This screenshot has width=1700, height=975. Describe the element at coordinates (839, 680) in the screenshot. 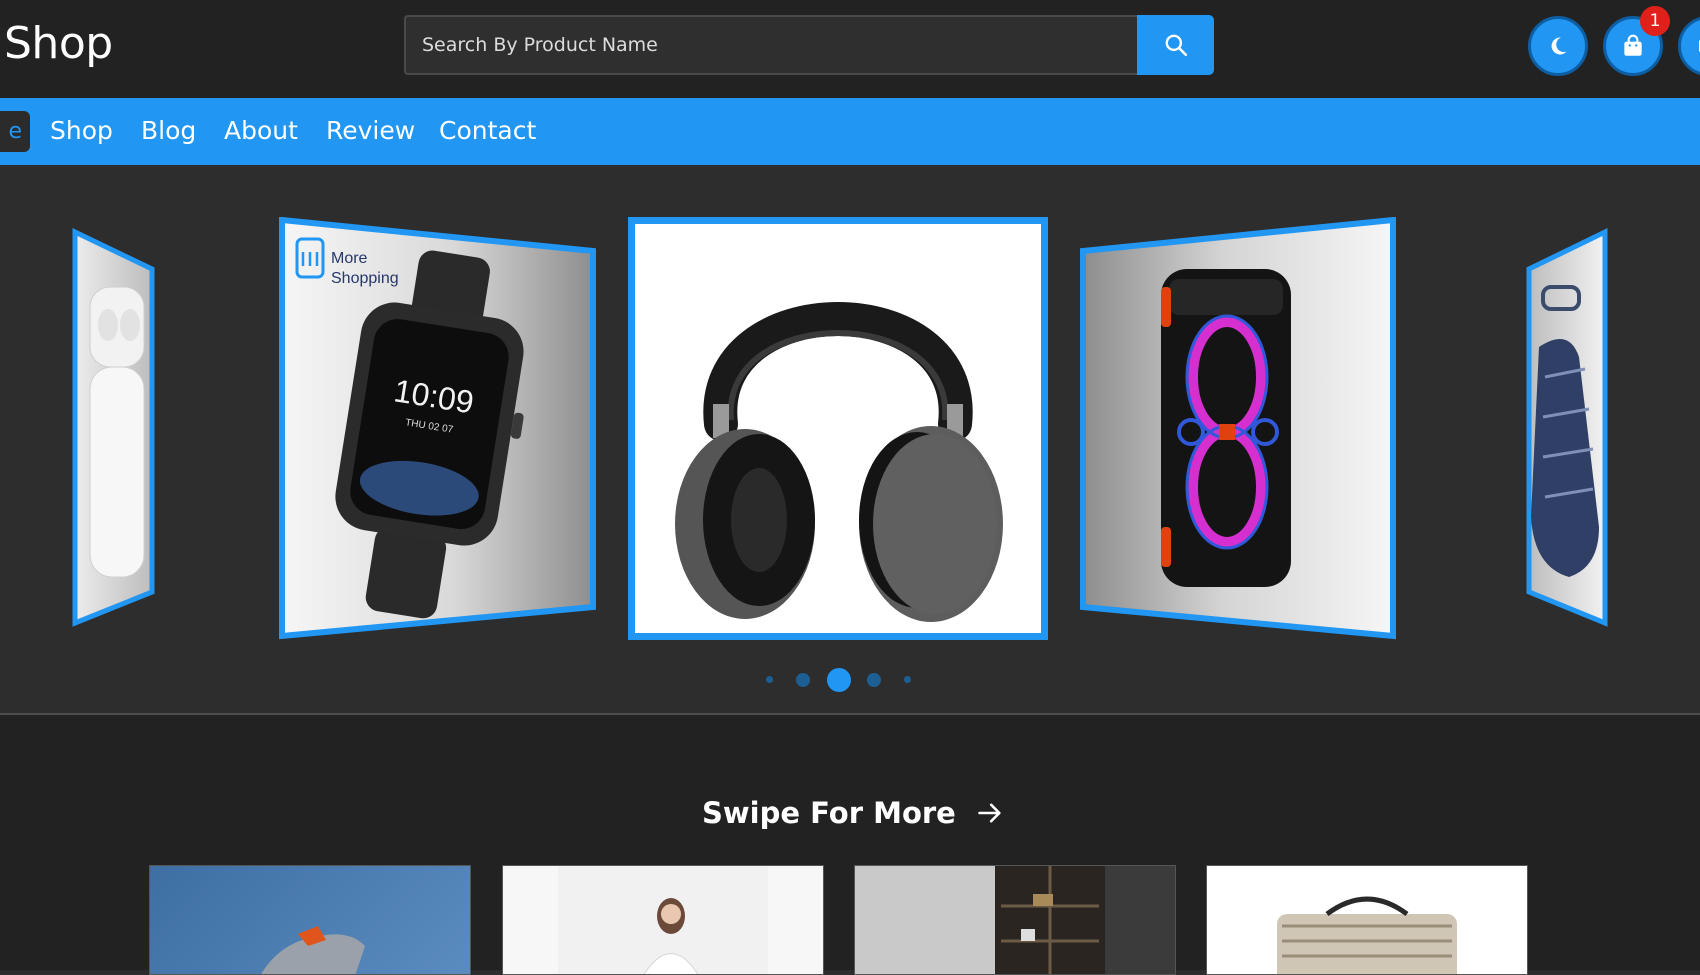

I see `carousel-dot-3-active` at that location.